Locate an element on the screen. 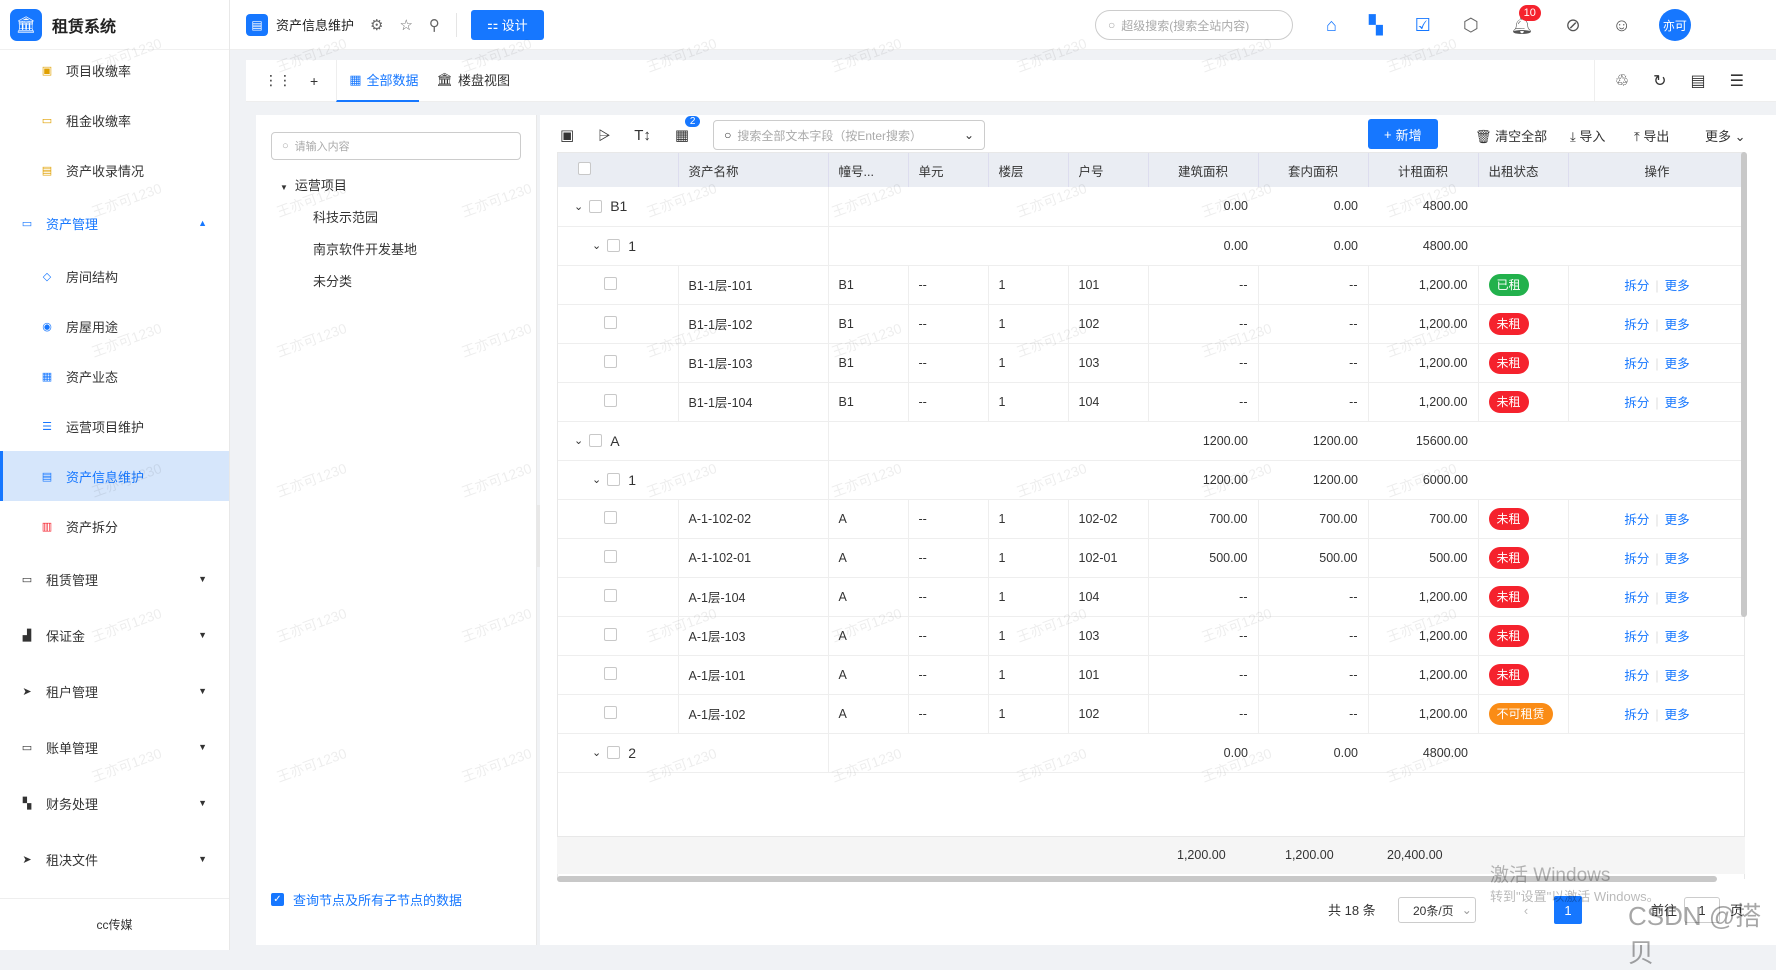  star-icon: ☆ is located at coordinates (405, 25).